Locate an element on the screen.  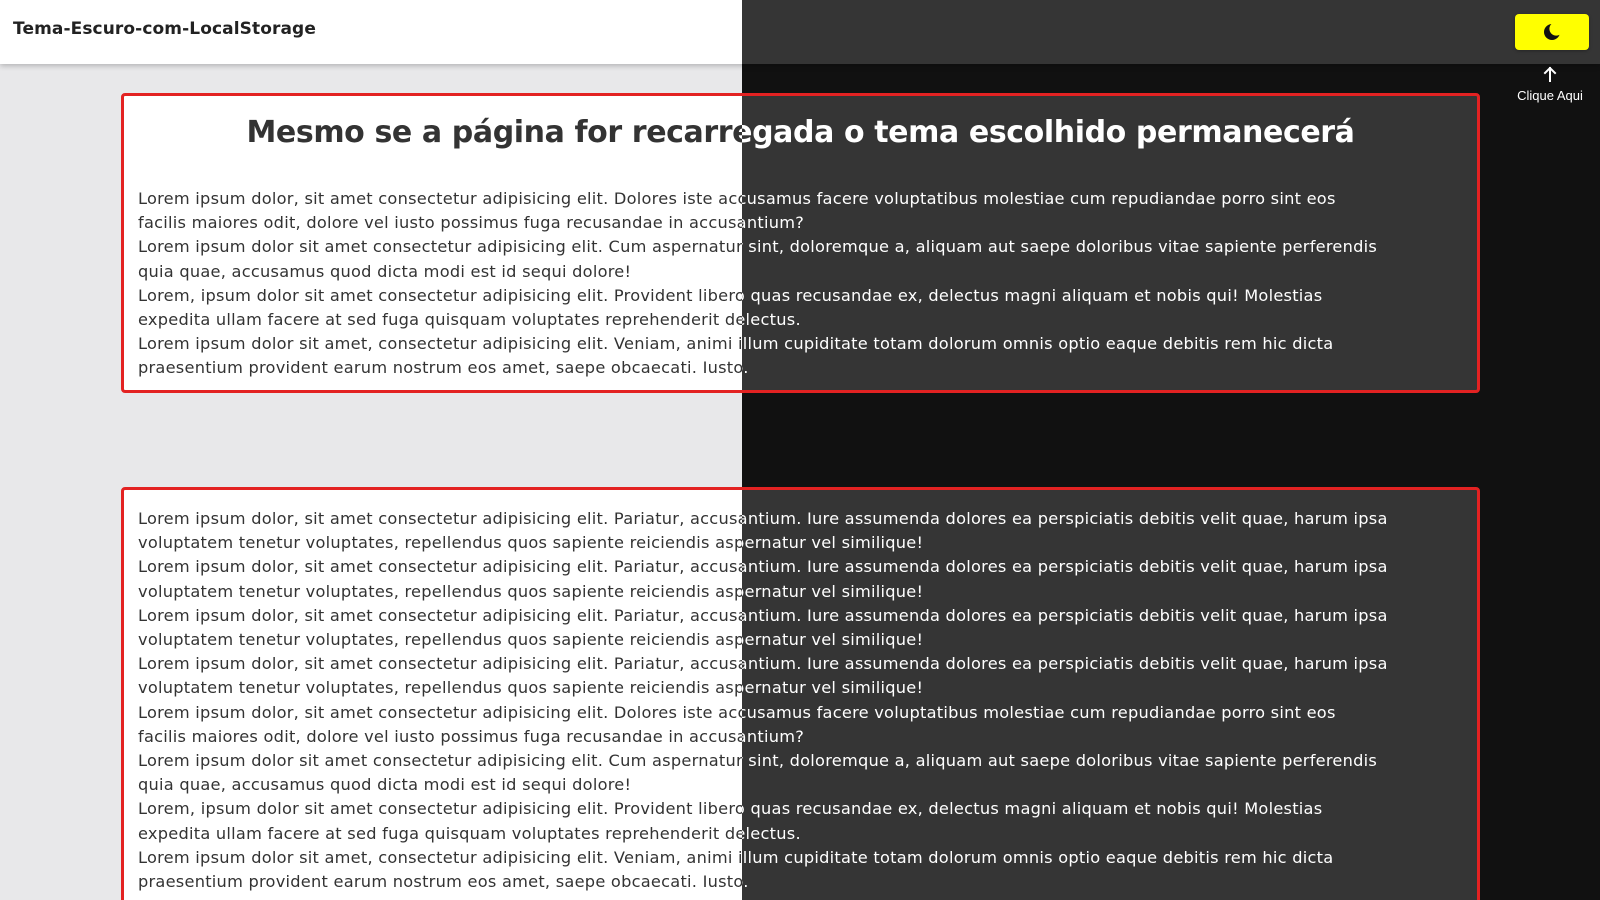
arrow-up-icon is located at coordinates (1550, 74).